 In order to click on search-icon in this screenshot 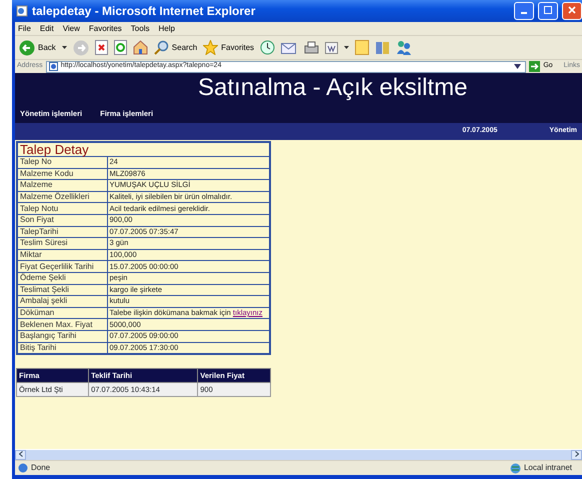, I will do `click(161, 47)`.